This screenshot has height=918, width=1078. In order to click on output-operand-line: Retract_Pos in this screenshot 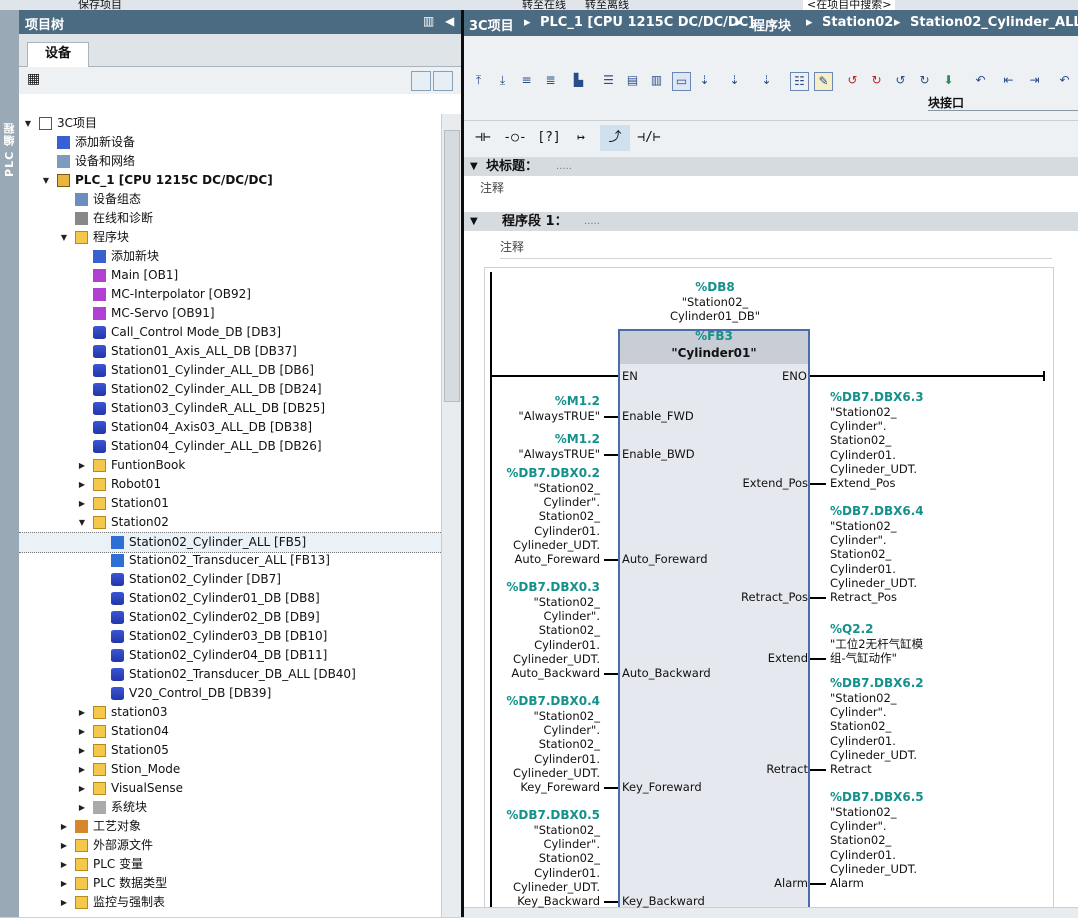, I will do `click(863, 597)`.